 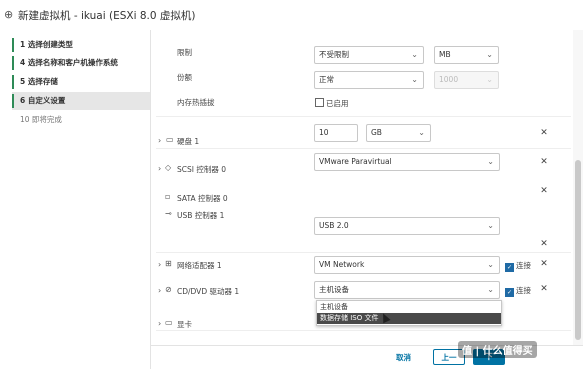 I want to click on usb-type-value: USB 2.0, so click(x=334, y=225).